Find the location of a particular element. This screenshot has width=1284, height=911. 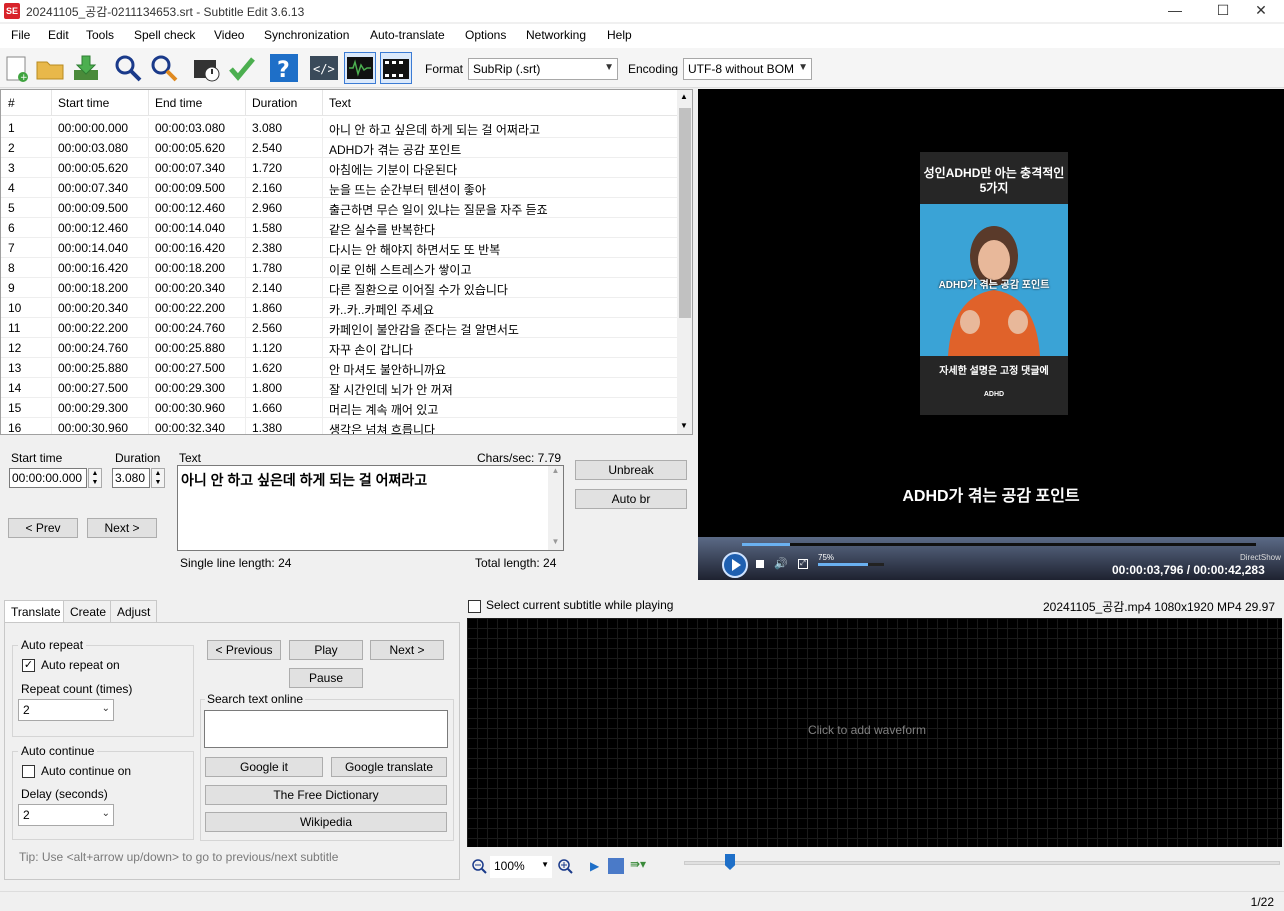

menu-networking: Networking is located at coordinates (556, 35).